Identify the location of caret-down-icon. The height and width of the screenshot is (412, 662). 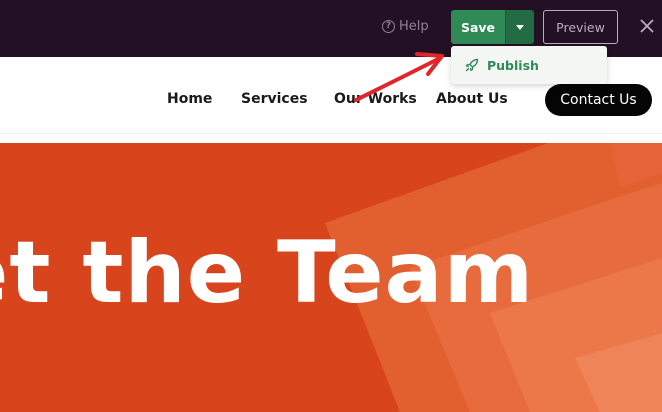
(520, 27).